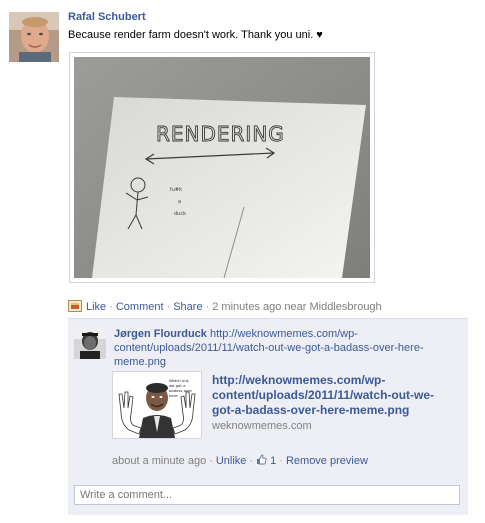 Image resolution: width=485 pixels, height=523 pixels. What do you see at coordinates (179, 202) in the screenshot?
I see `svg-text: a` at bounding box center [179, 202].